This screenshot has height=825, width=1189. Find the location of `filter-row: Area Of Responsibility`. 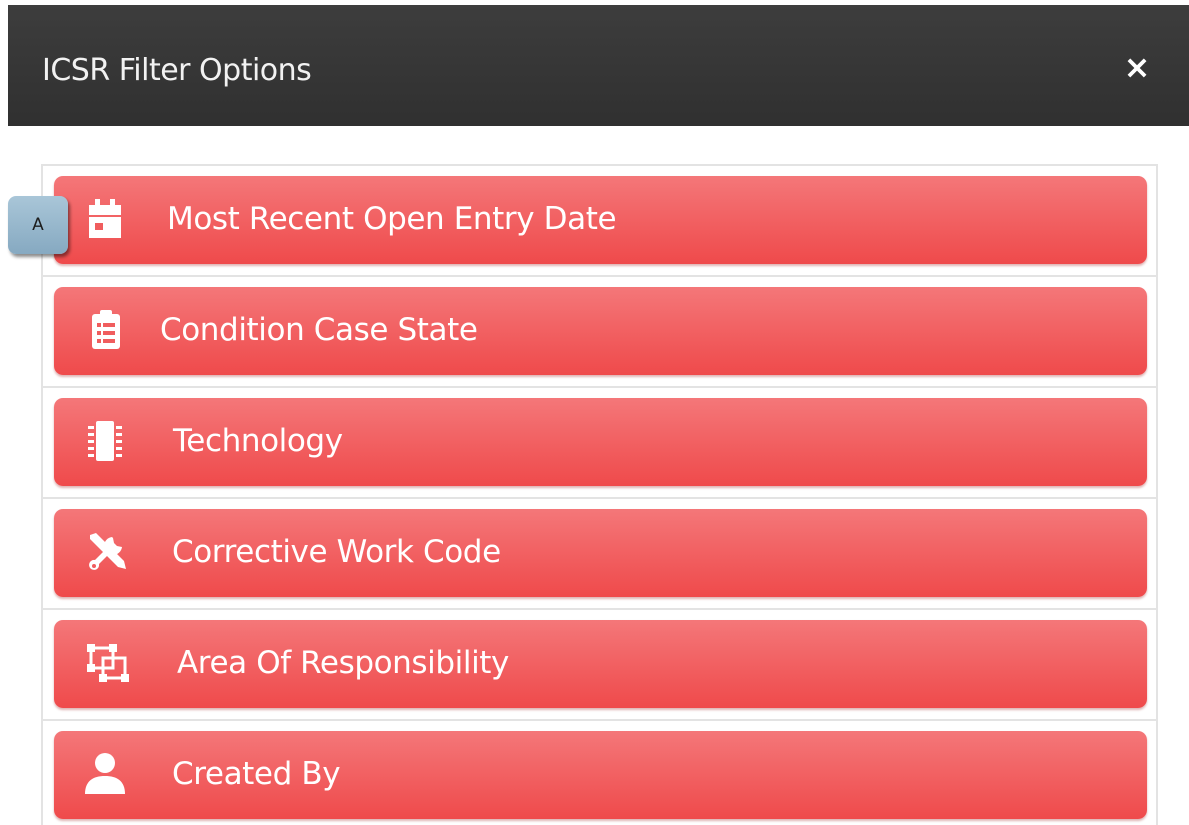

filter-row: Area Of Responsibility is located at coordinates (599, 665).